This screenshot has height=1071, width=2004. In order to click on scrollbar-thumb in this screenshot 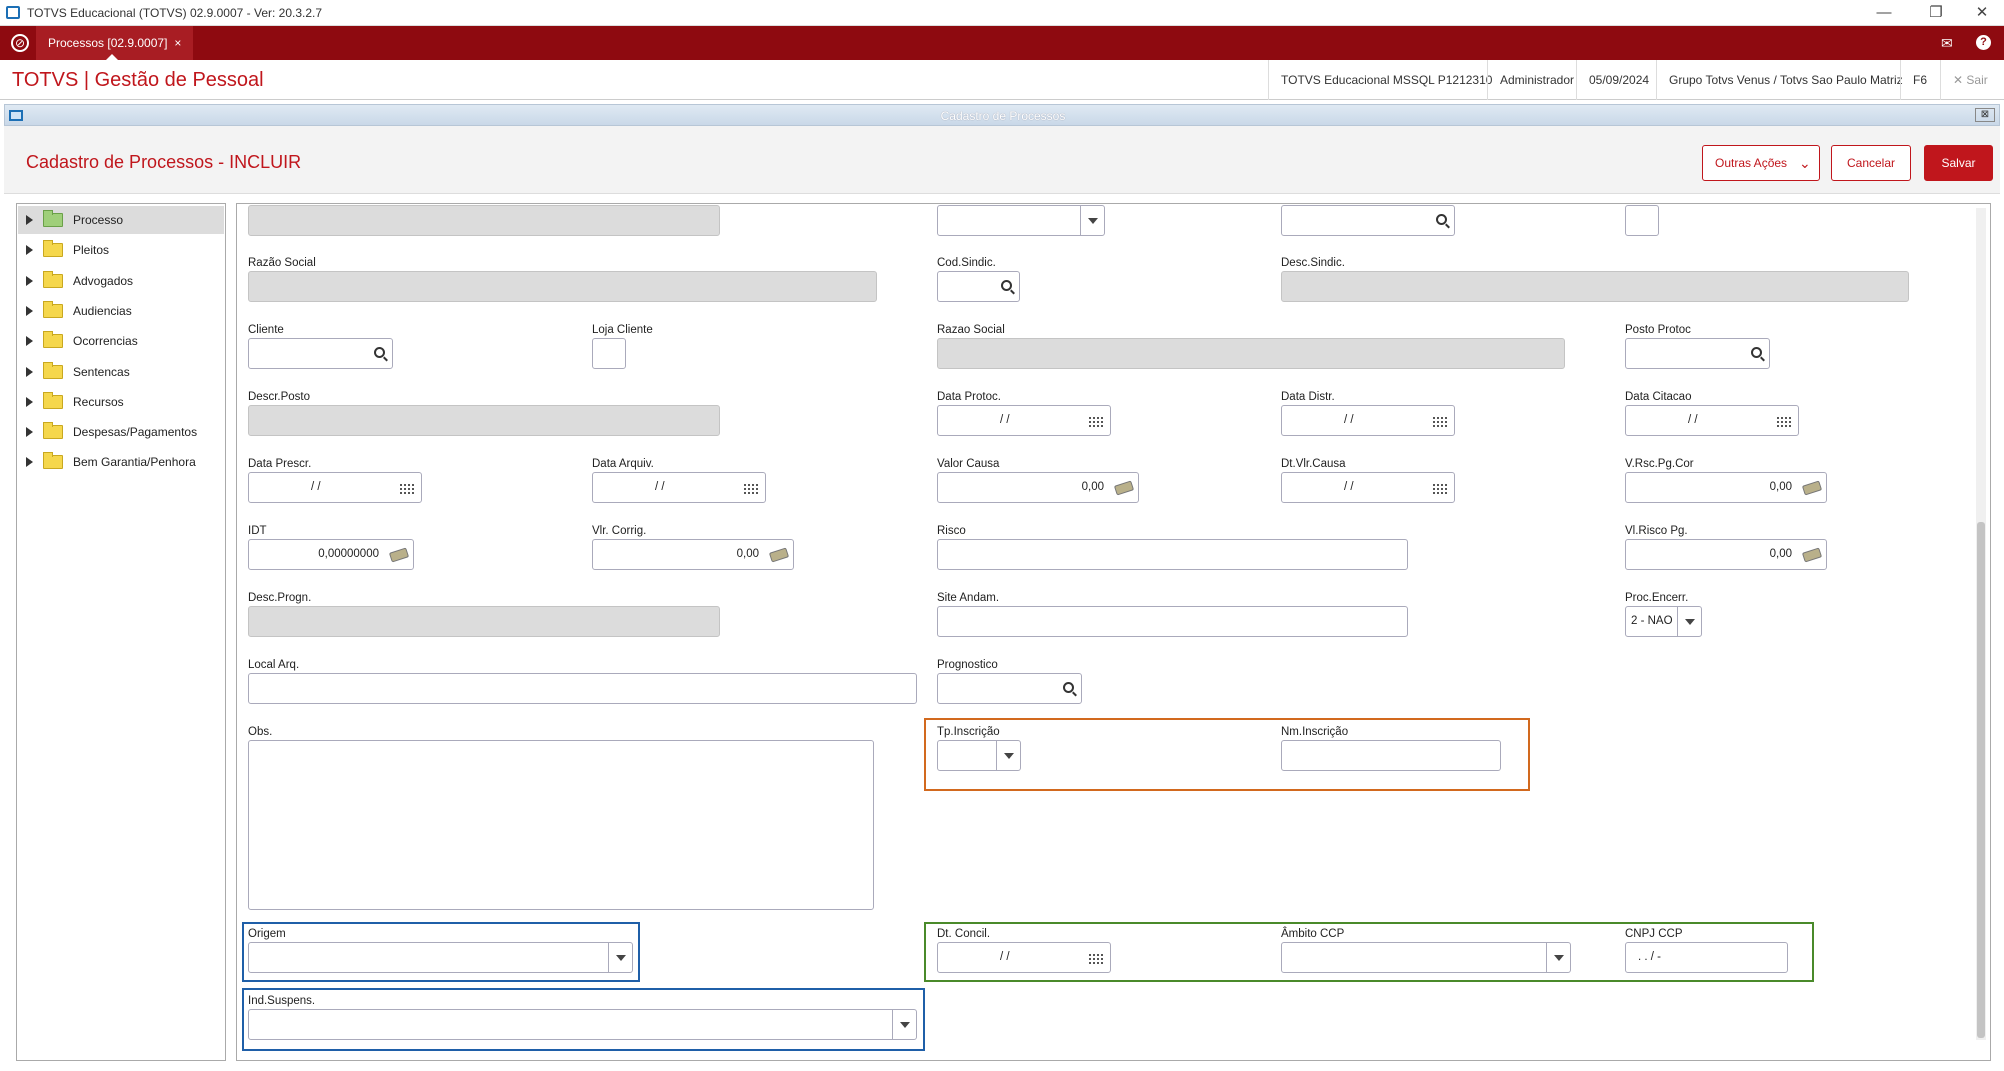, I will do `click(1981, 780)`.